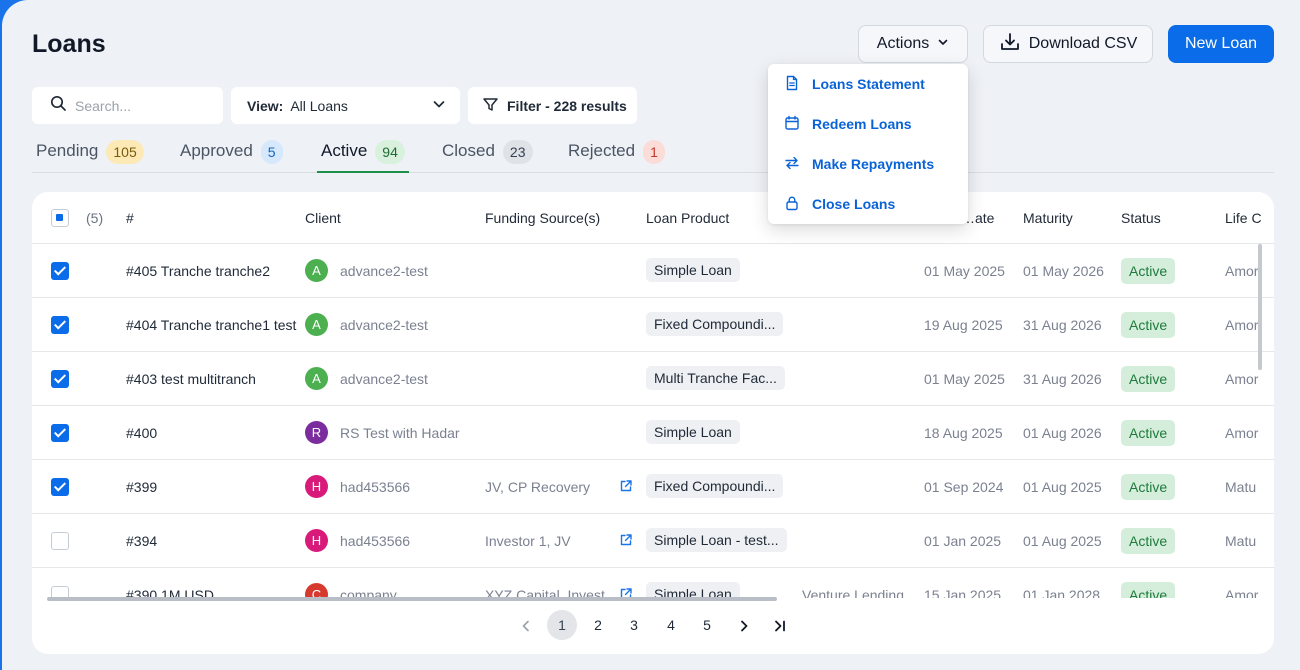  Describe the element at coordinates (687, 218) in the screenshot. I see `column-header-loan-product: Loan Product` at that location.